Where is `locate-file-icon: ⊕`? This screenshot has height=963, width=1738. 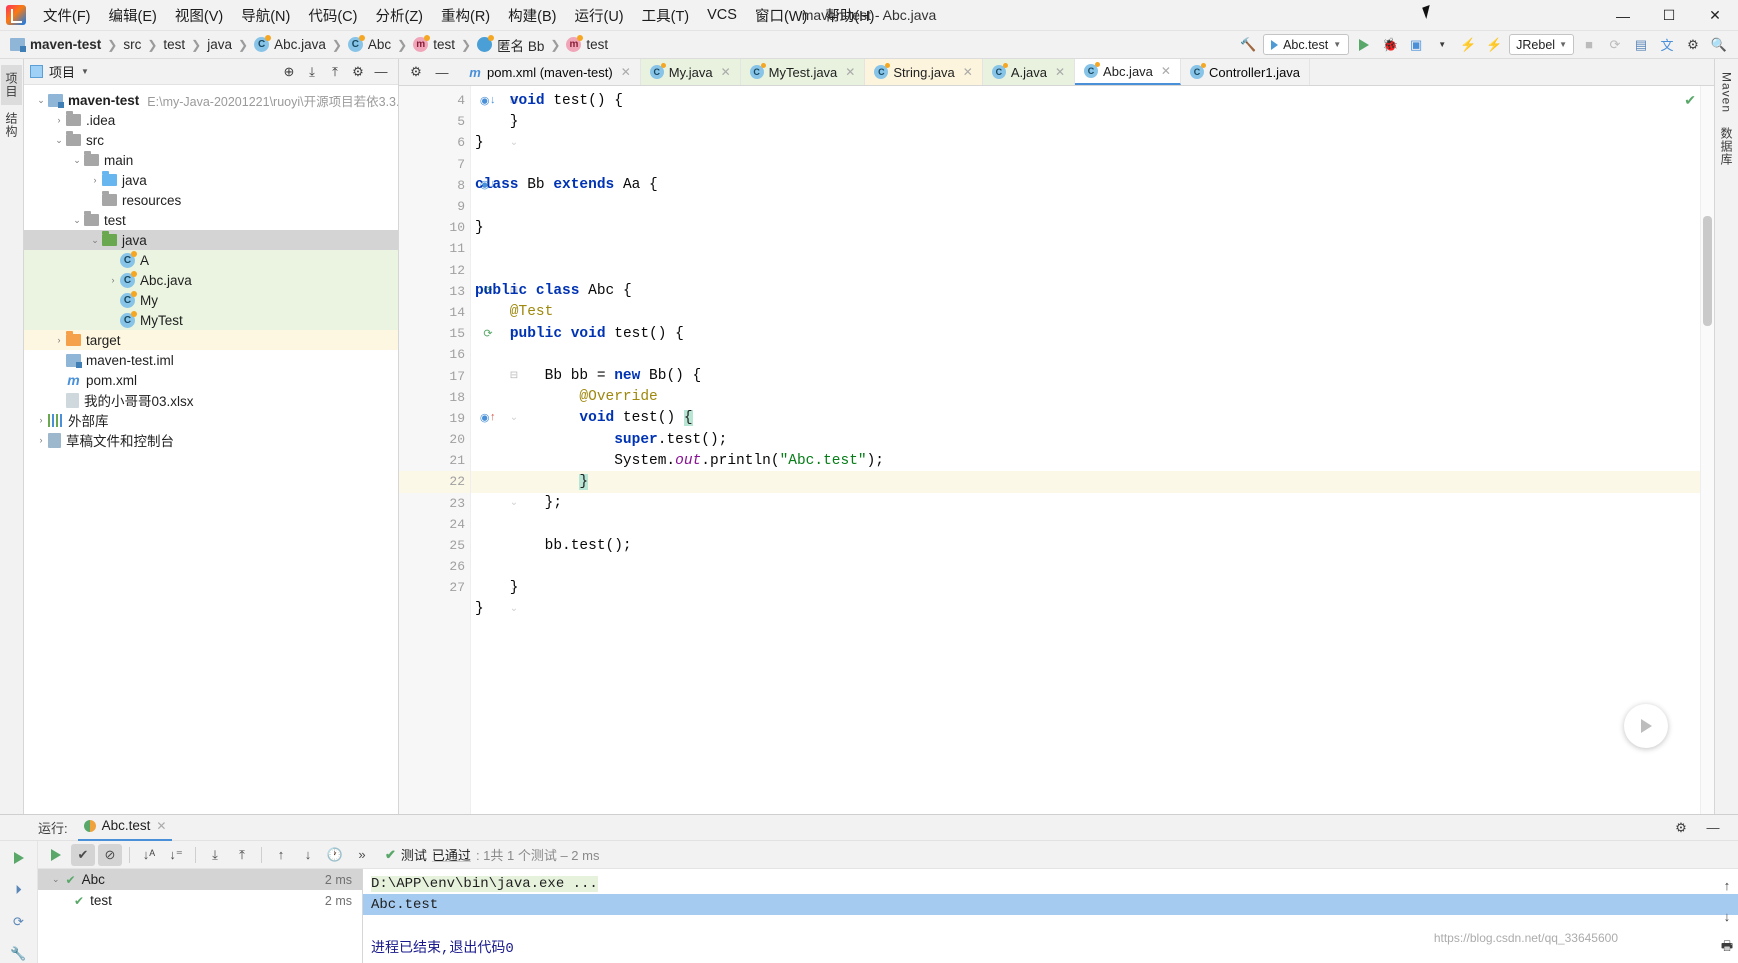 locate-file-icon: ⊕ is located at coordinates (289, 72).